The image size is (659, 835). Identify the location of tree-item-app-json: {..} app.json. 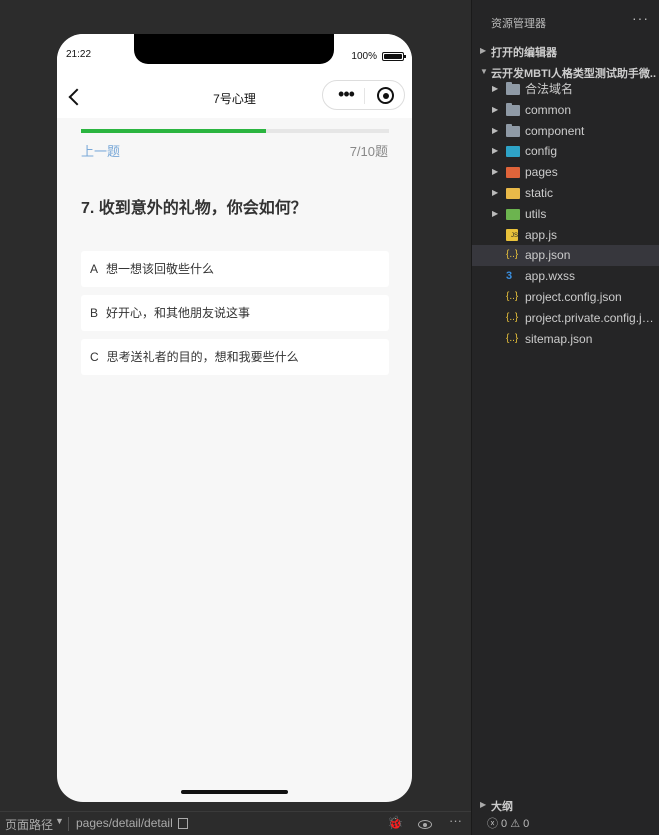
(565, 256).